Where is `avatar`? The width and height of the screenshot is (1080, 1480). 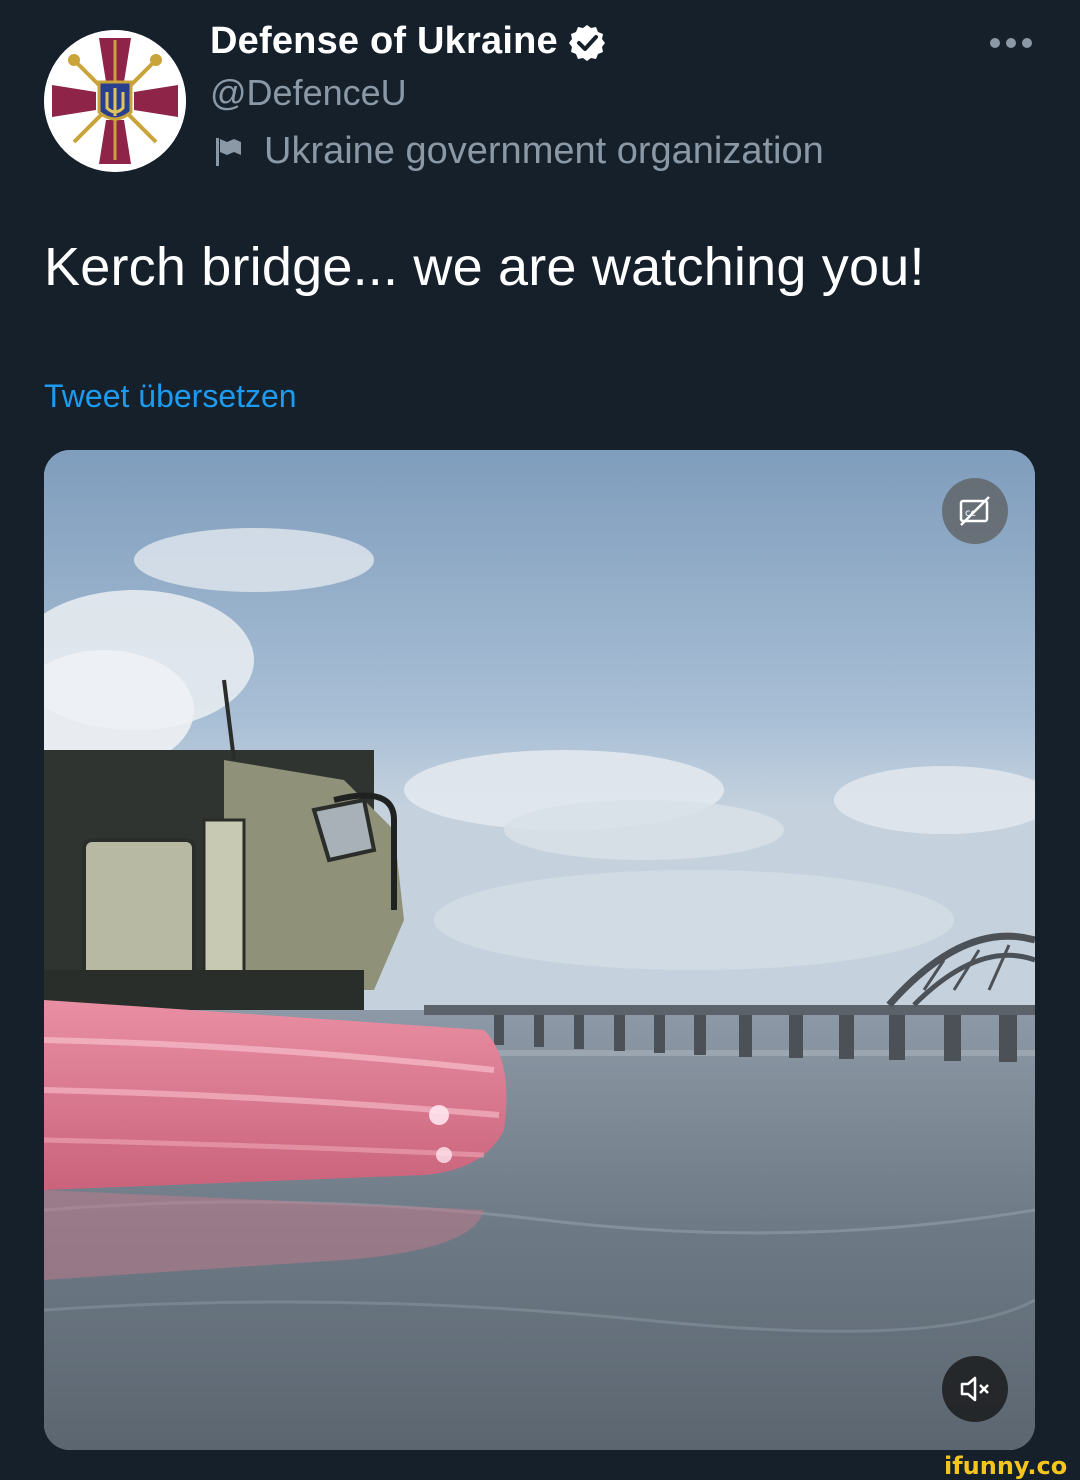 avatar is located at coordinates (115, 101).